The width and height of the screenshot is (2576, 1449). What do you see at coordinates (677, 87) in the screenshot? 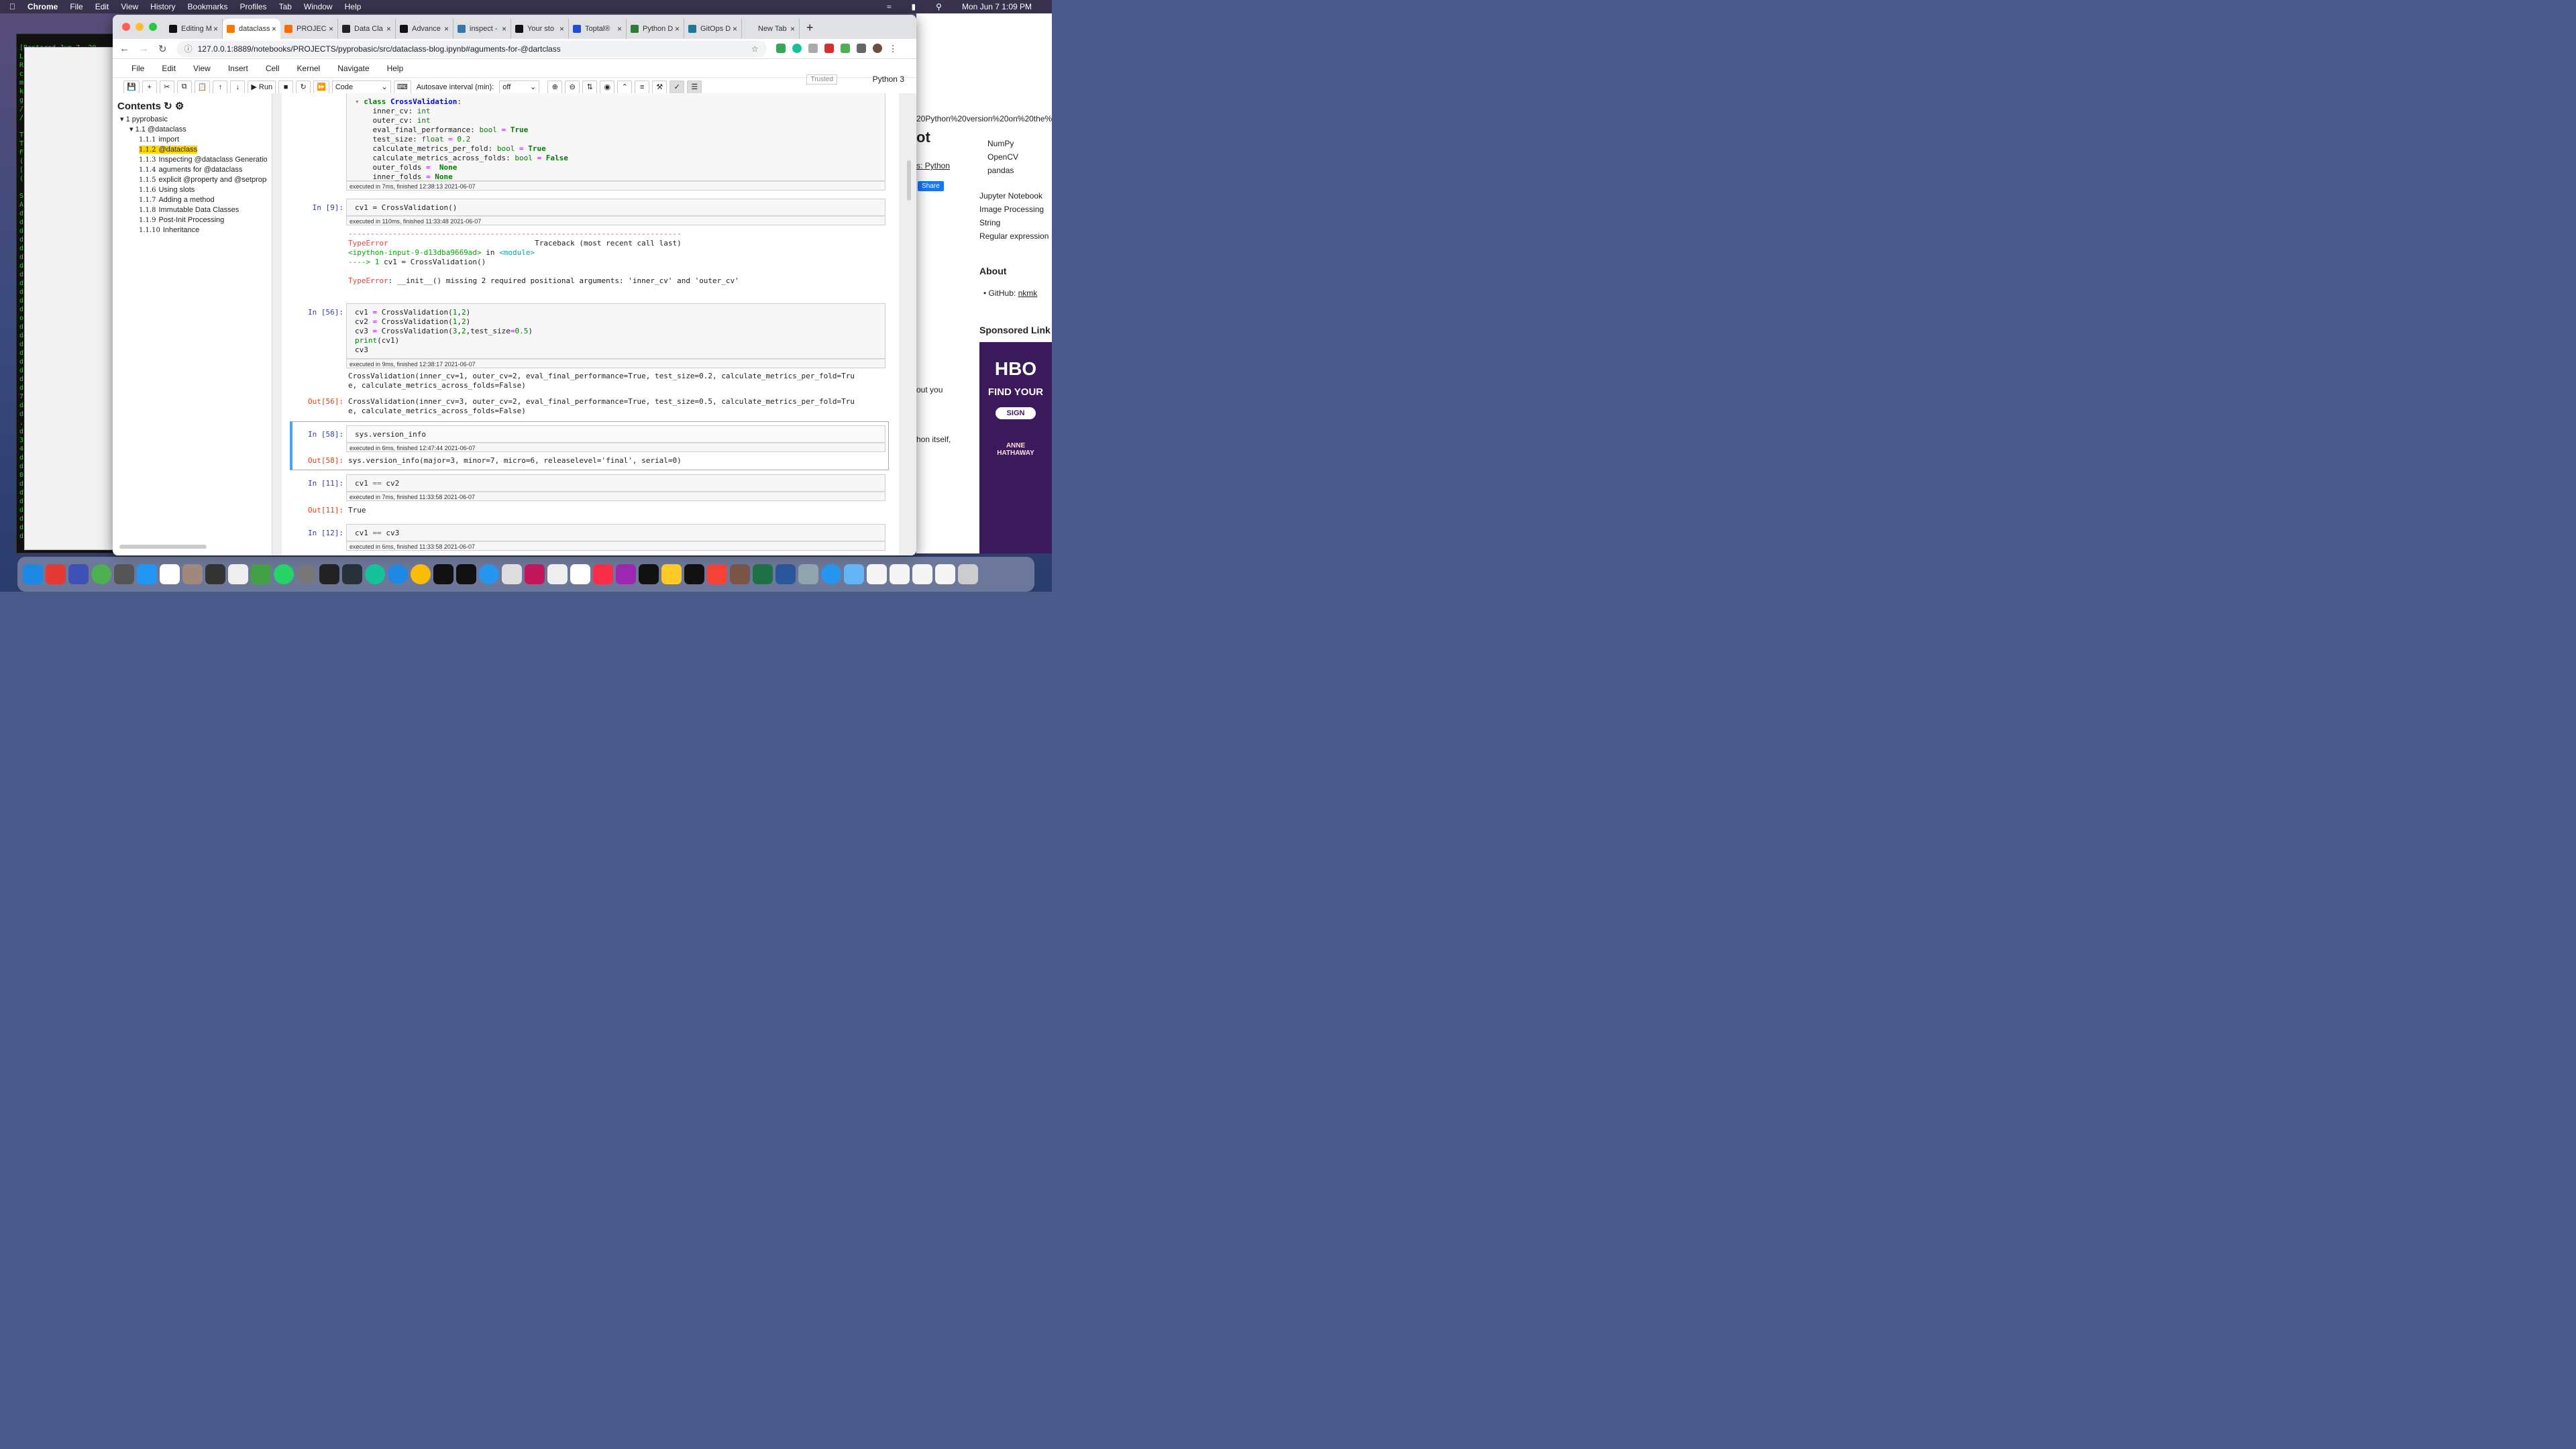
I see `check-icon: ✓` at bounding box center [677, 87].